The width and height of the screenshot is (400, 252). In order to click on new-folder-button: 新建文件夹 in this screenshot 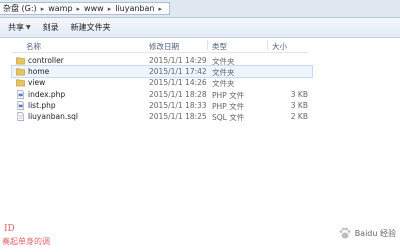, I will do `click(91, 28)`.